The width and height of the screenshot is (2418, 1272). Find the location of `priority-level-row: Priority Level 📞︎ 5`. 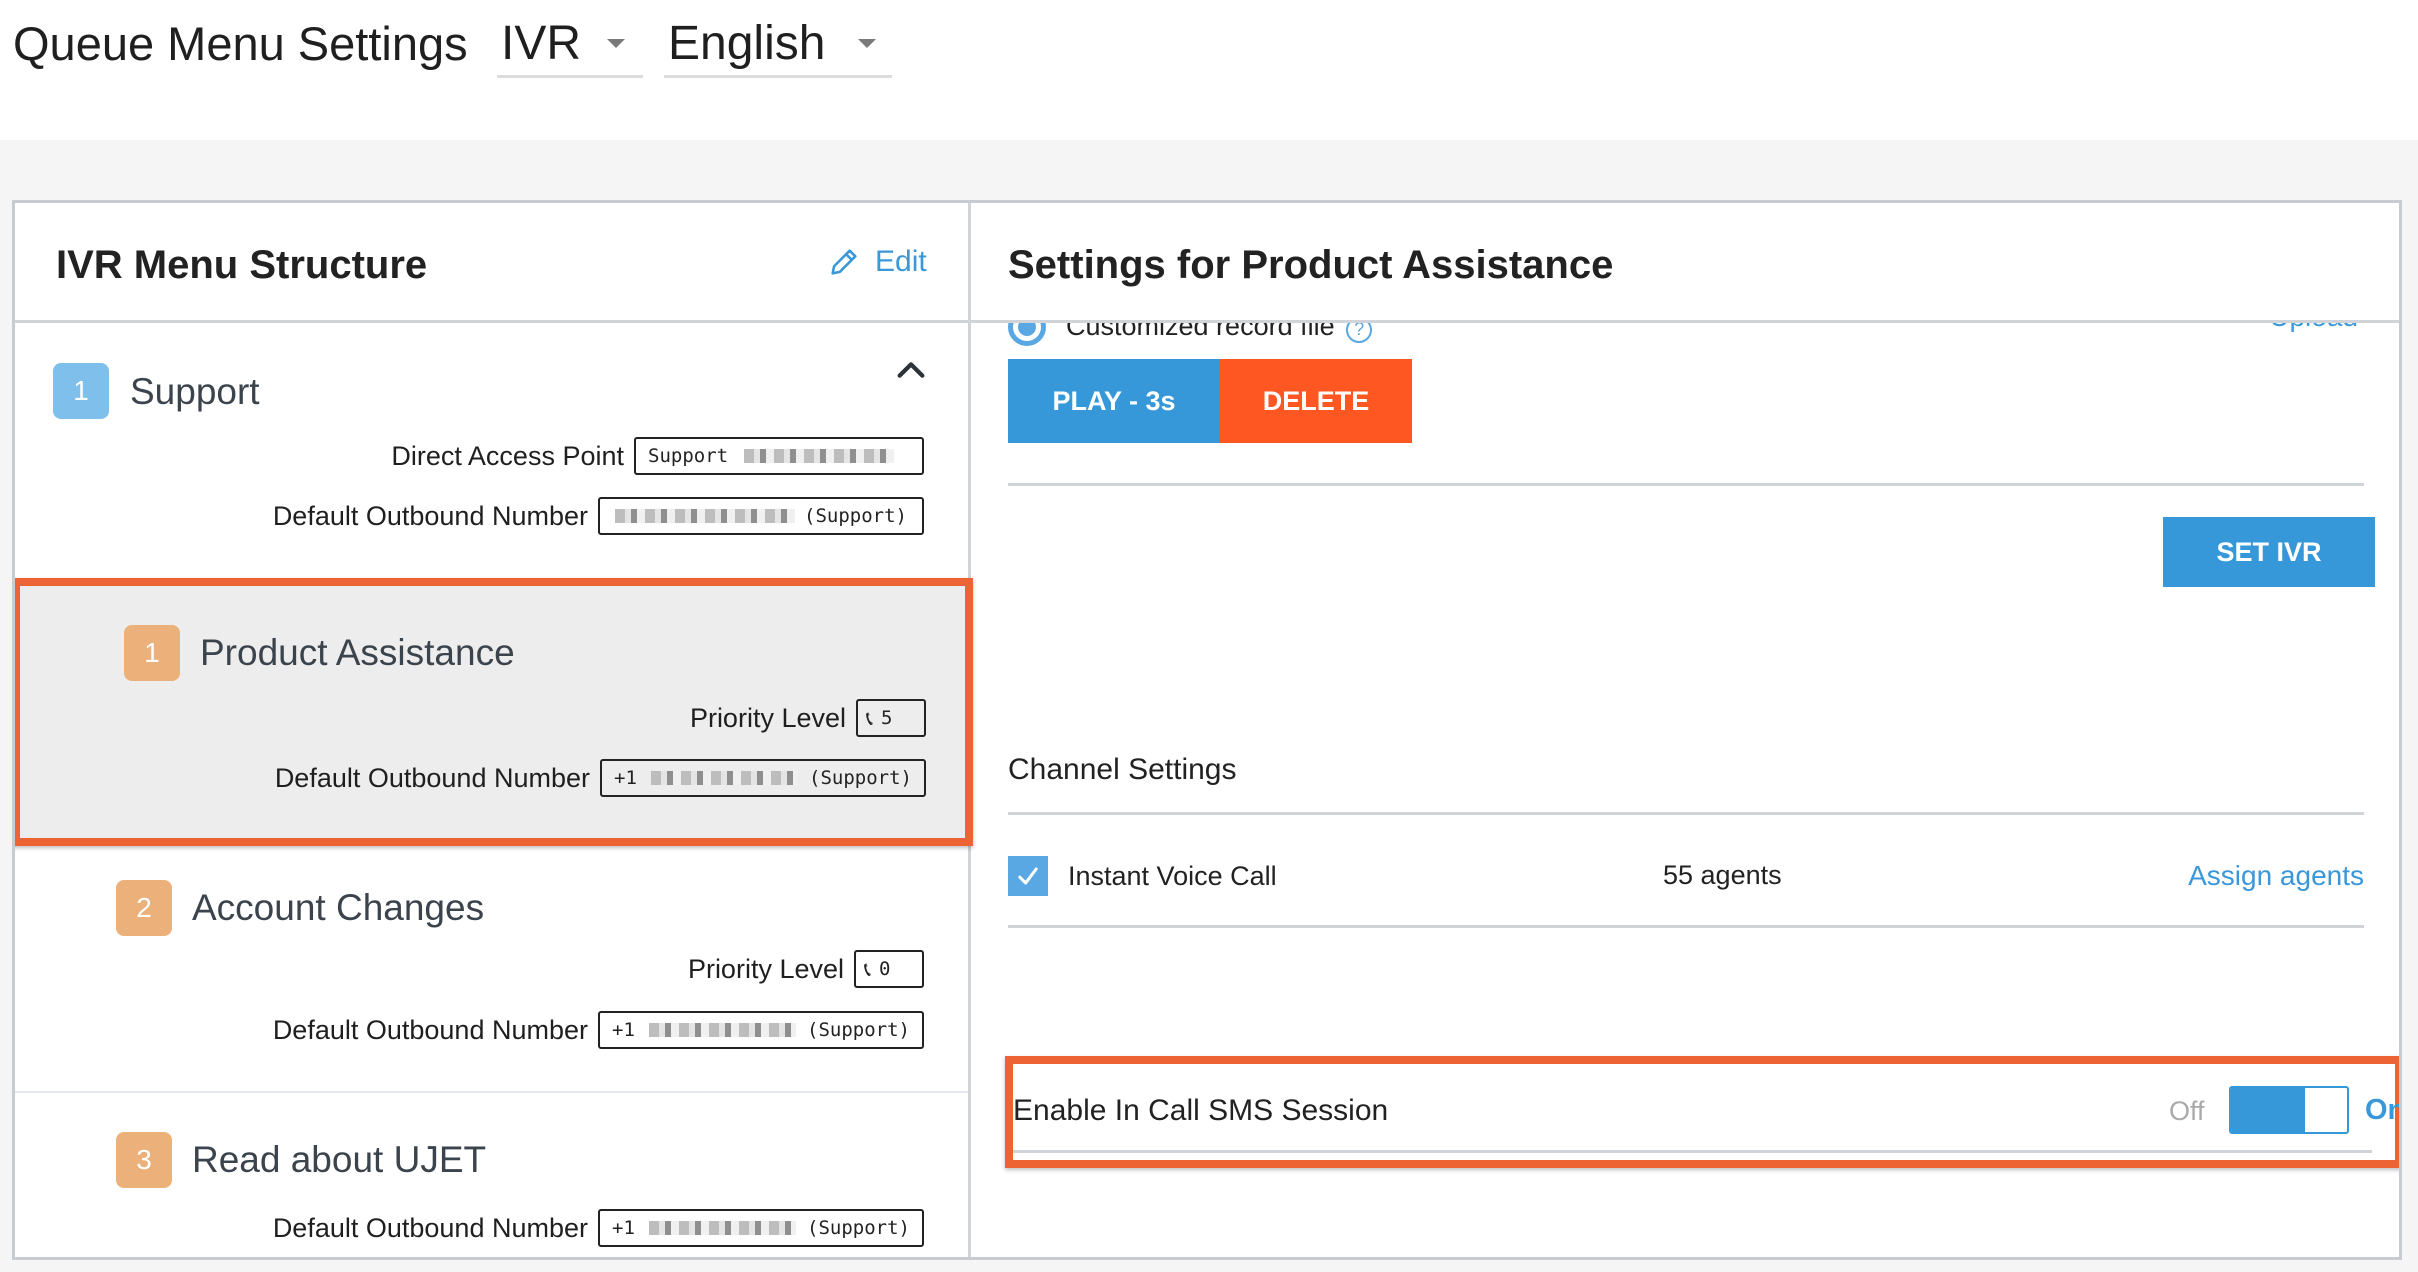

priority-level-row: Priority Level 📞︎ 5 is located at coordinates (808, 718).